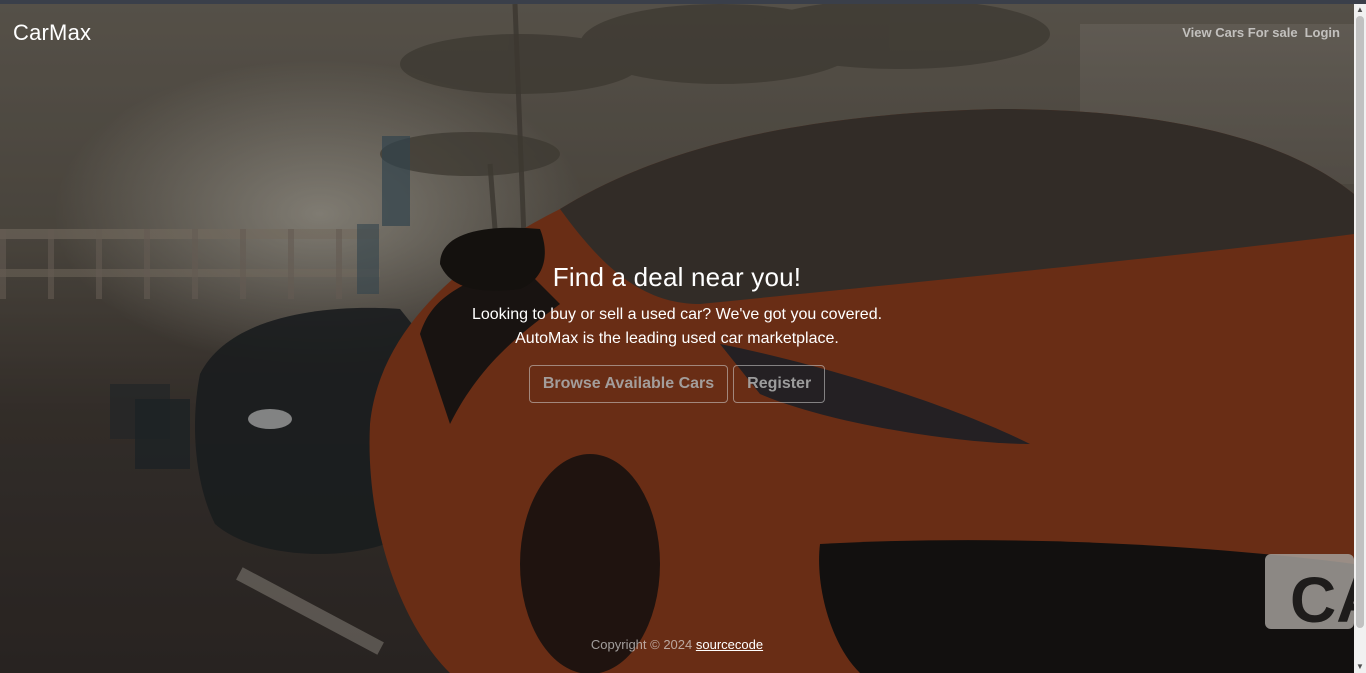 The image size is (1366, 673). I want to click on top-navigation: View Cars For sale Login, so click(1261, 32).